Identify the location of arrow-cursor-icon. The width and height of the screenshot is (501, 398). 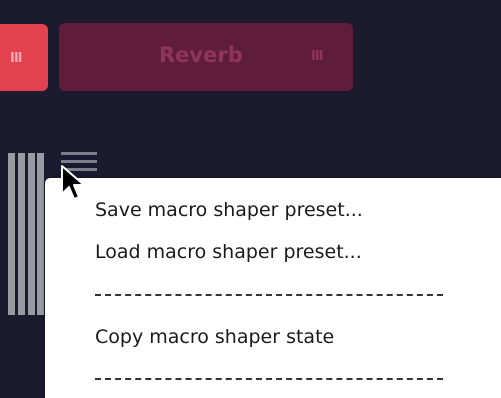
(73, 182).